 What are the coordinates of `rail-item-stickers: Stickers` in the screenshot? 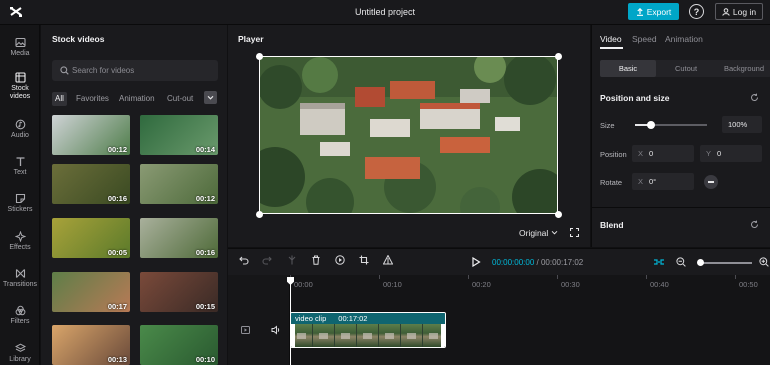 It's located at (20, 203).